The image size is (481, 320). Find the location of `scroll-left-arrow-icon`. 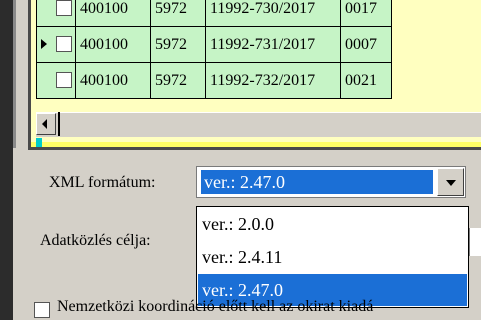

scroll-left-arrow-icon is located at coordinates (46, 124).